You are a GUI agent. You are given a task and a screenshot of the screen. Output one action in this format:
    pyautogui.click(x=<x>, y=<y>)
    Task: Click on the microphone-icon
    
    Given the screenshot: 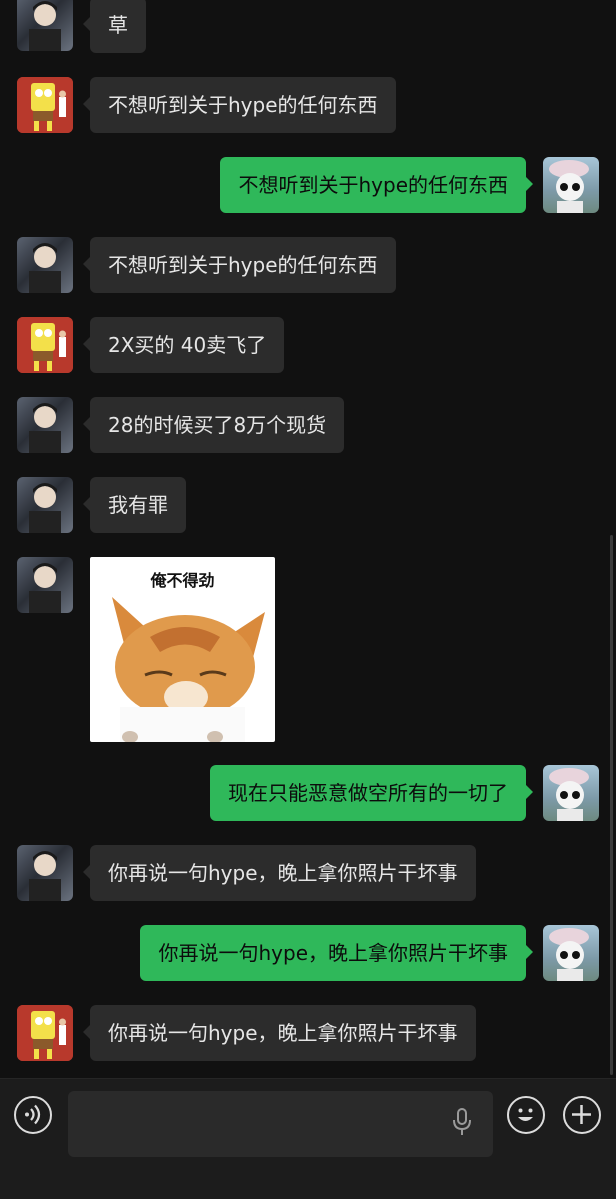 What is the action you would take?
    pyautogui.click(x=462, y=1122)
    